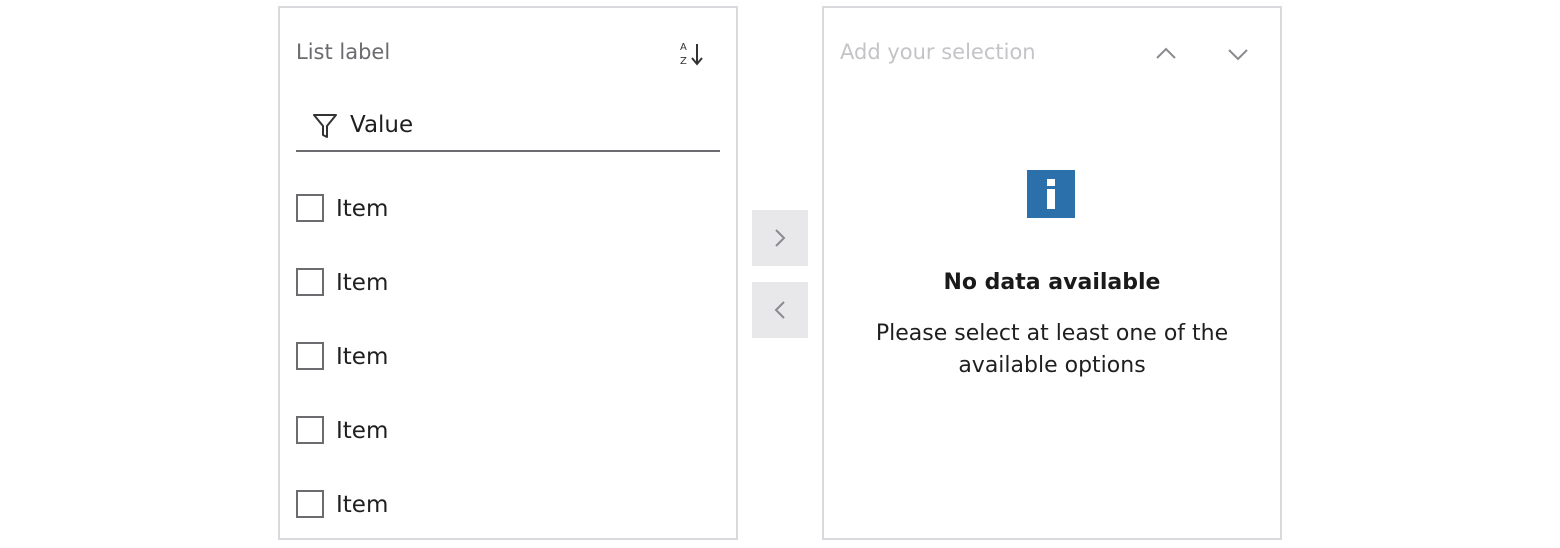  I want to click on filter-icon, so click(325, 126).